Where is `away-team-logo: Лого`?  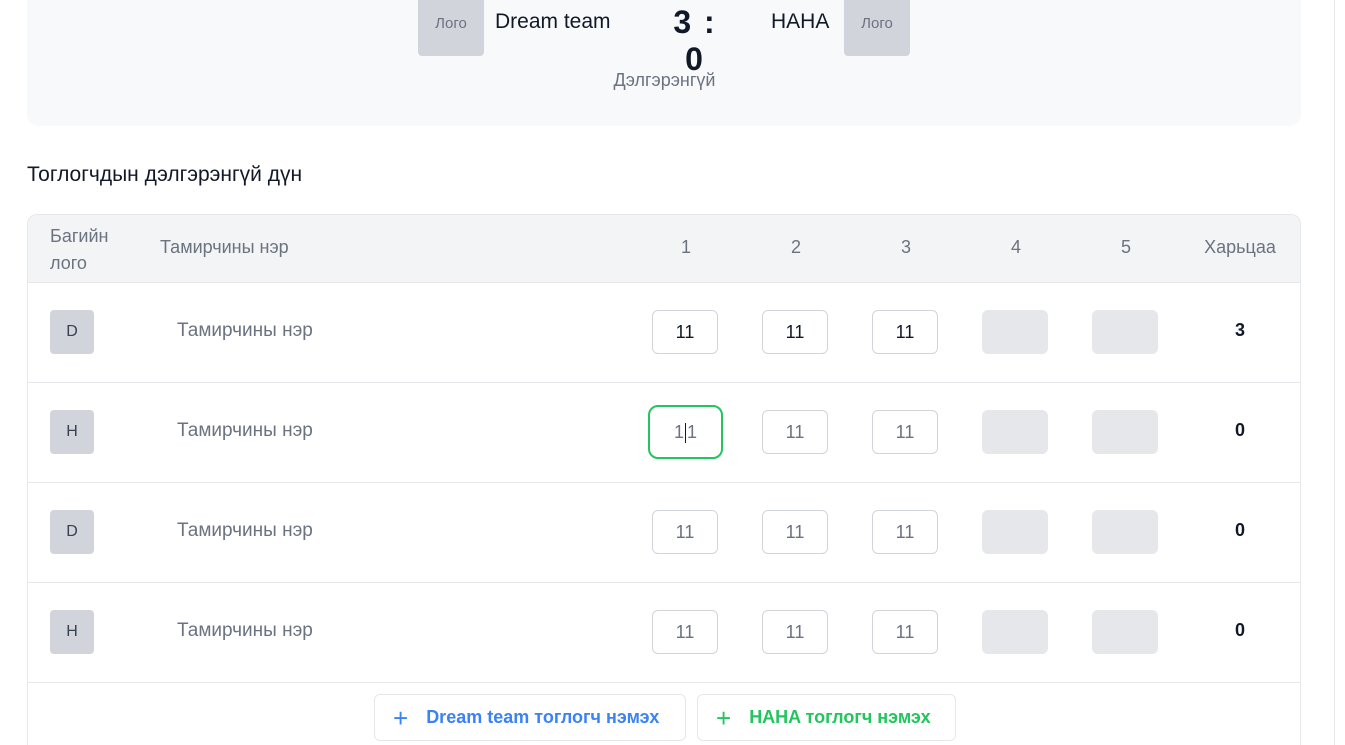 away-team-logo: Лого is located at coordinates (877, 28).